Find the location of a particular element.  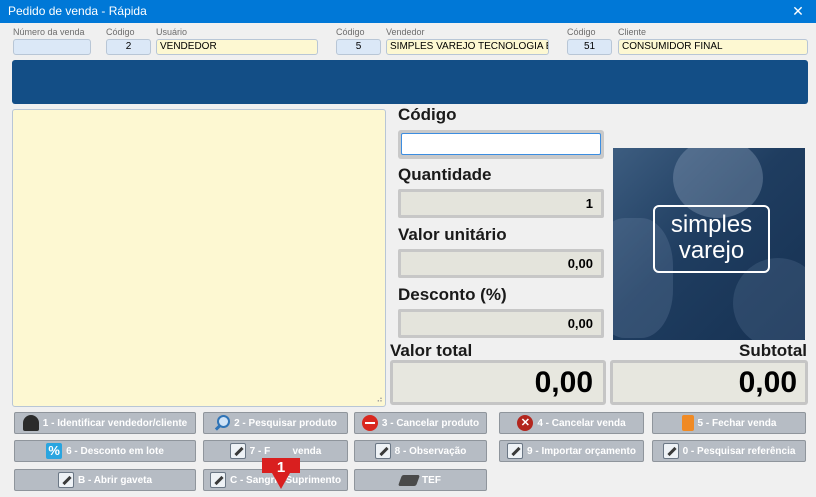

subtotal-label: Subtotal is located at coordinates (773, 350).